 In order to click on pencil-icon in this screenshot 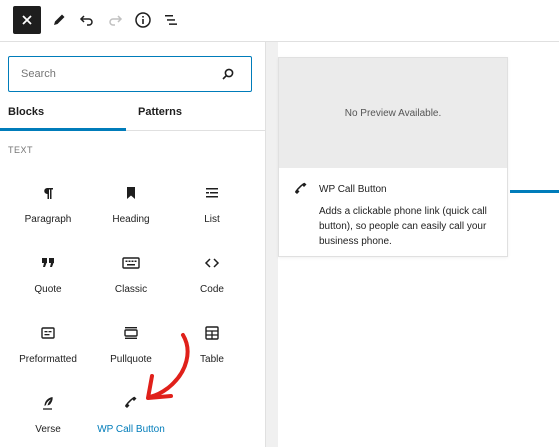, I will do `click(59, 19)`.